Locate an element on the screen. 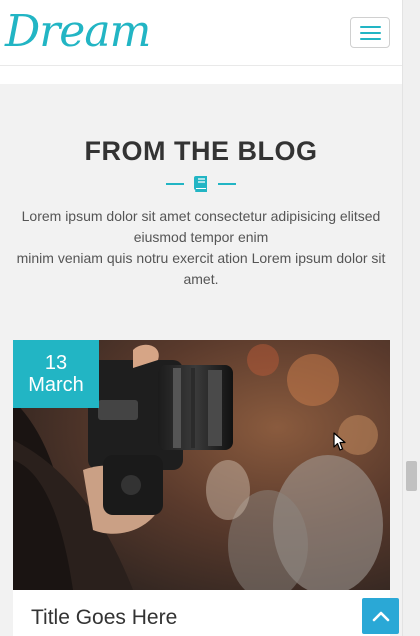 This screenshot has height=636, width=420. post-date-month: March is located at coordinates (56, 385).